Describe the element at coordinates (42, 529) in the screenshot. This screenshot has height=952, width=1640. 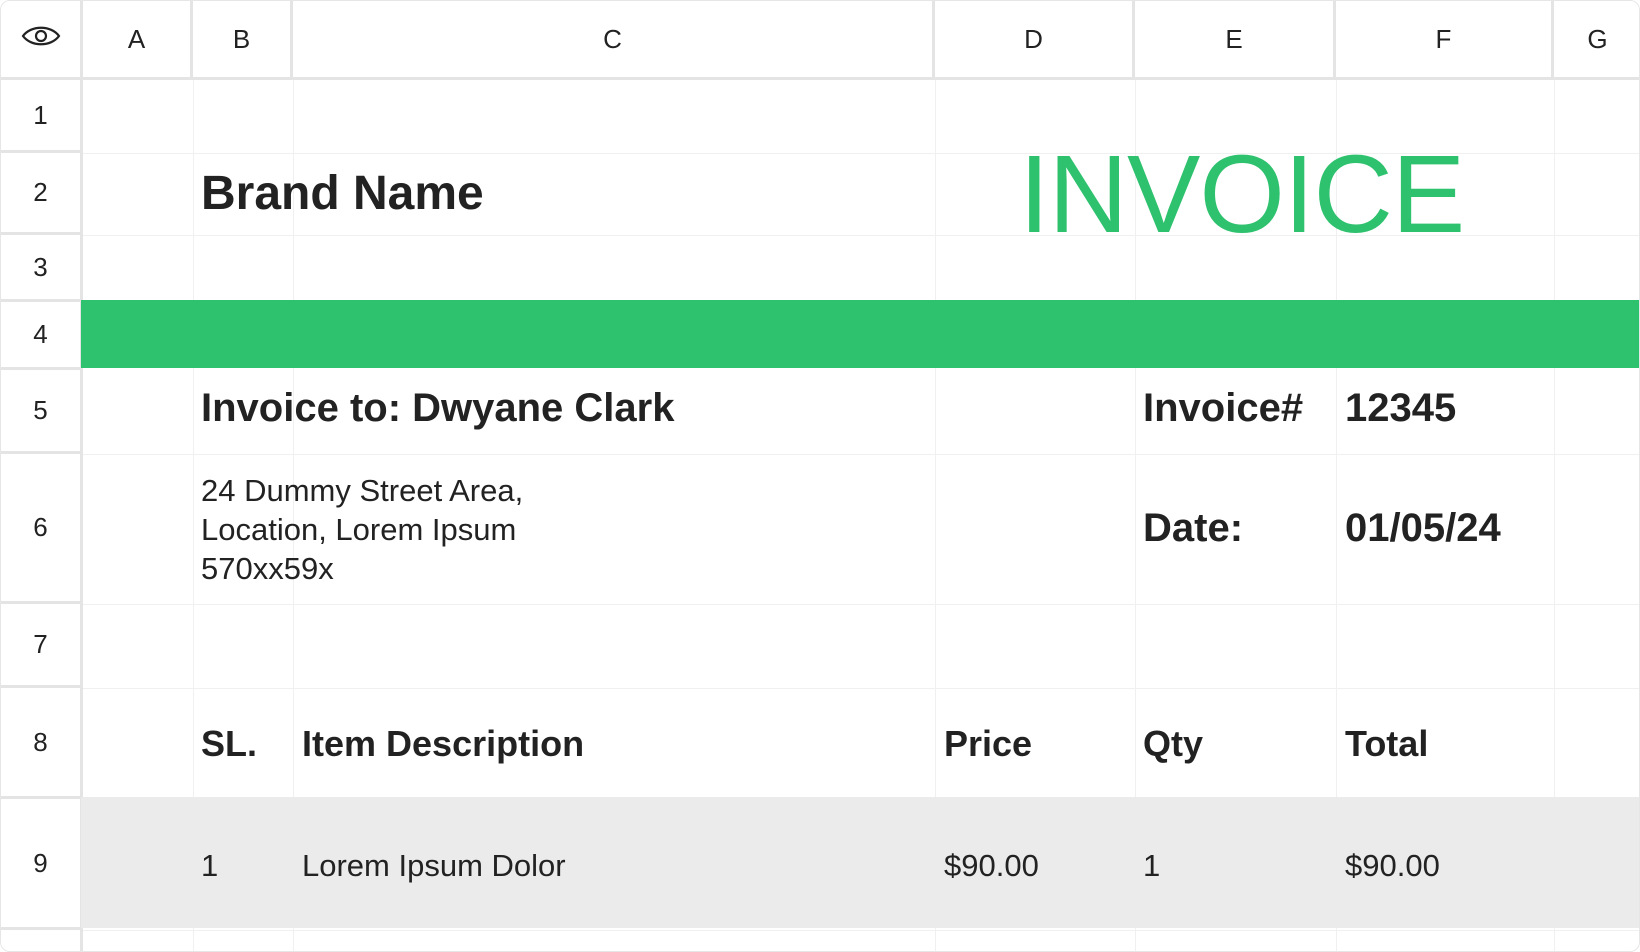
I see `row-header-6: 6` at that location.